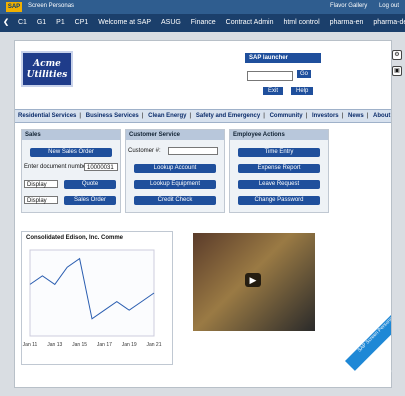 The width and height of the screenshot is (405, 396). Describe the element at coordinates (175, 200) in the screenshot. I see `credit-check-button: Credit Check` at that location.